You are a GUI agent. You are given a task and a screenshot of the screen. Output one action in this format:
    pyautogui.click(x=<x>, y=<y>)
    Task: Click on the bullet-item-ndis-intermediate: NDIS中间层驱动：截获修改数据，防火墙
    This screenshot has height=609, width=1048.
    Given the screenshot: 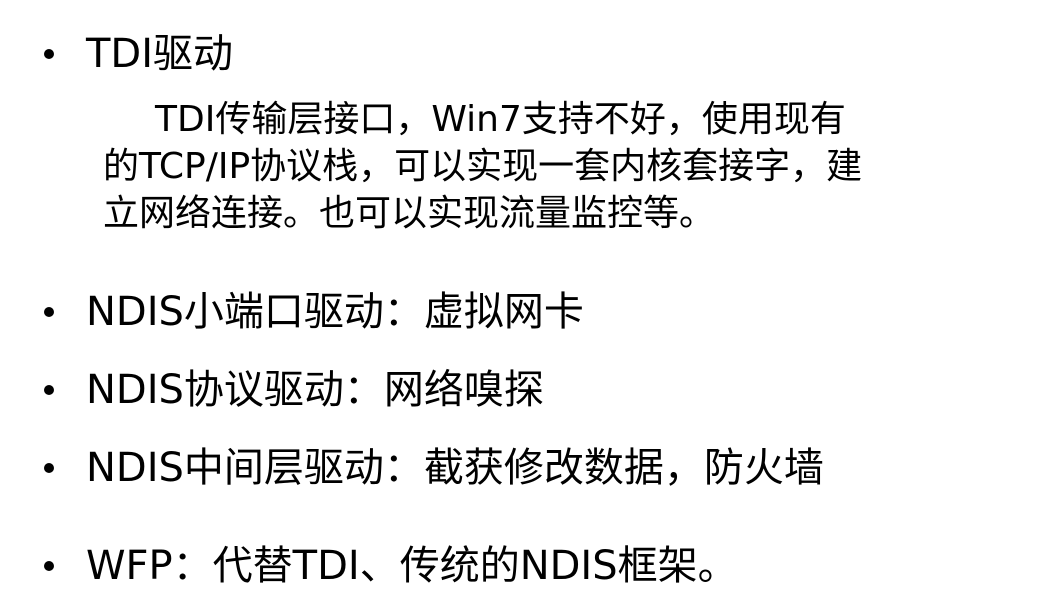 What is the action you would take?
    pyautogui.click(x=434, y=468)
    